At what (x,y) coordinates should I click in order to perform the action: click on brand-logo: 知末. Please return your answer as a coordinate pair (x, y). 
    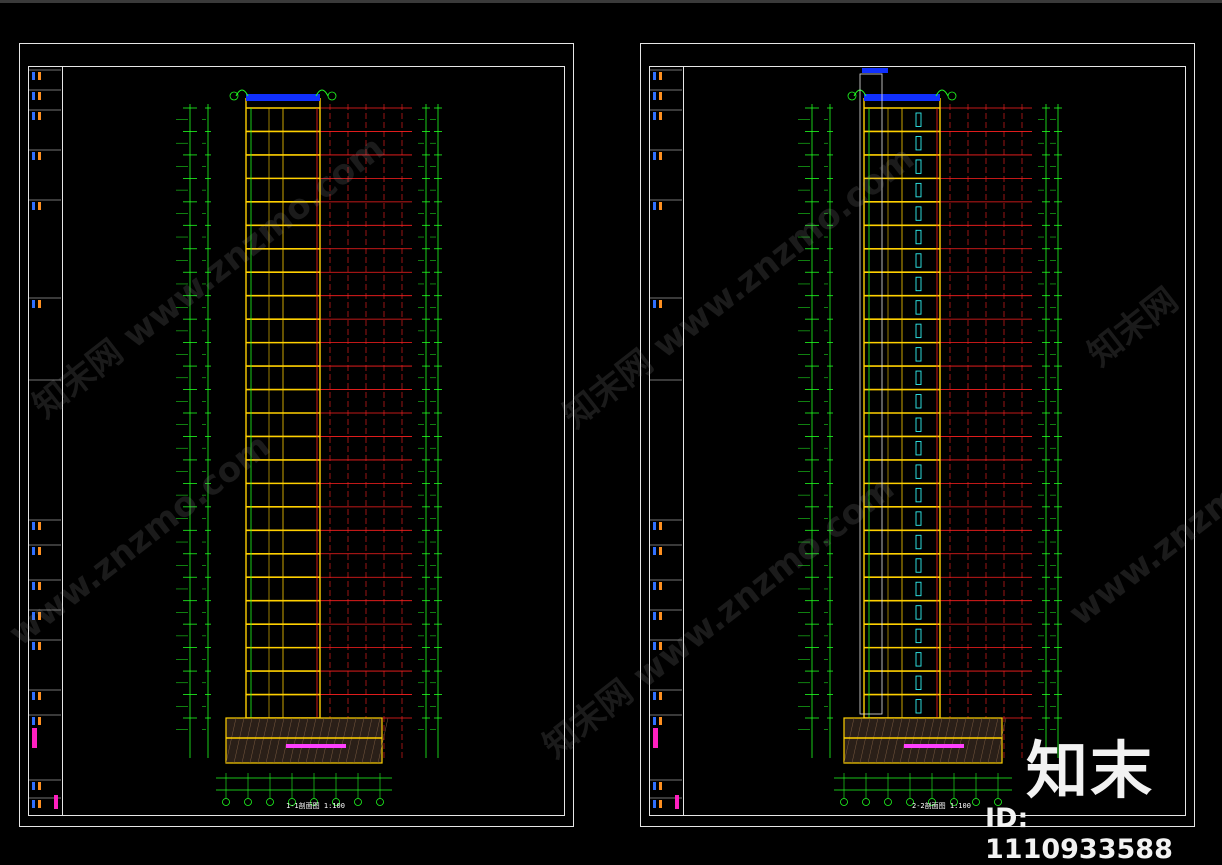
    Looking at the image, I should click on (1090, 770).